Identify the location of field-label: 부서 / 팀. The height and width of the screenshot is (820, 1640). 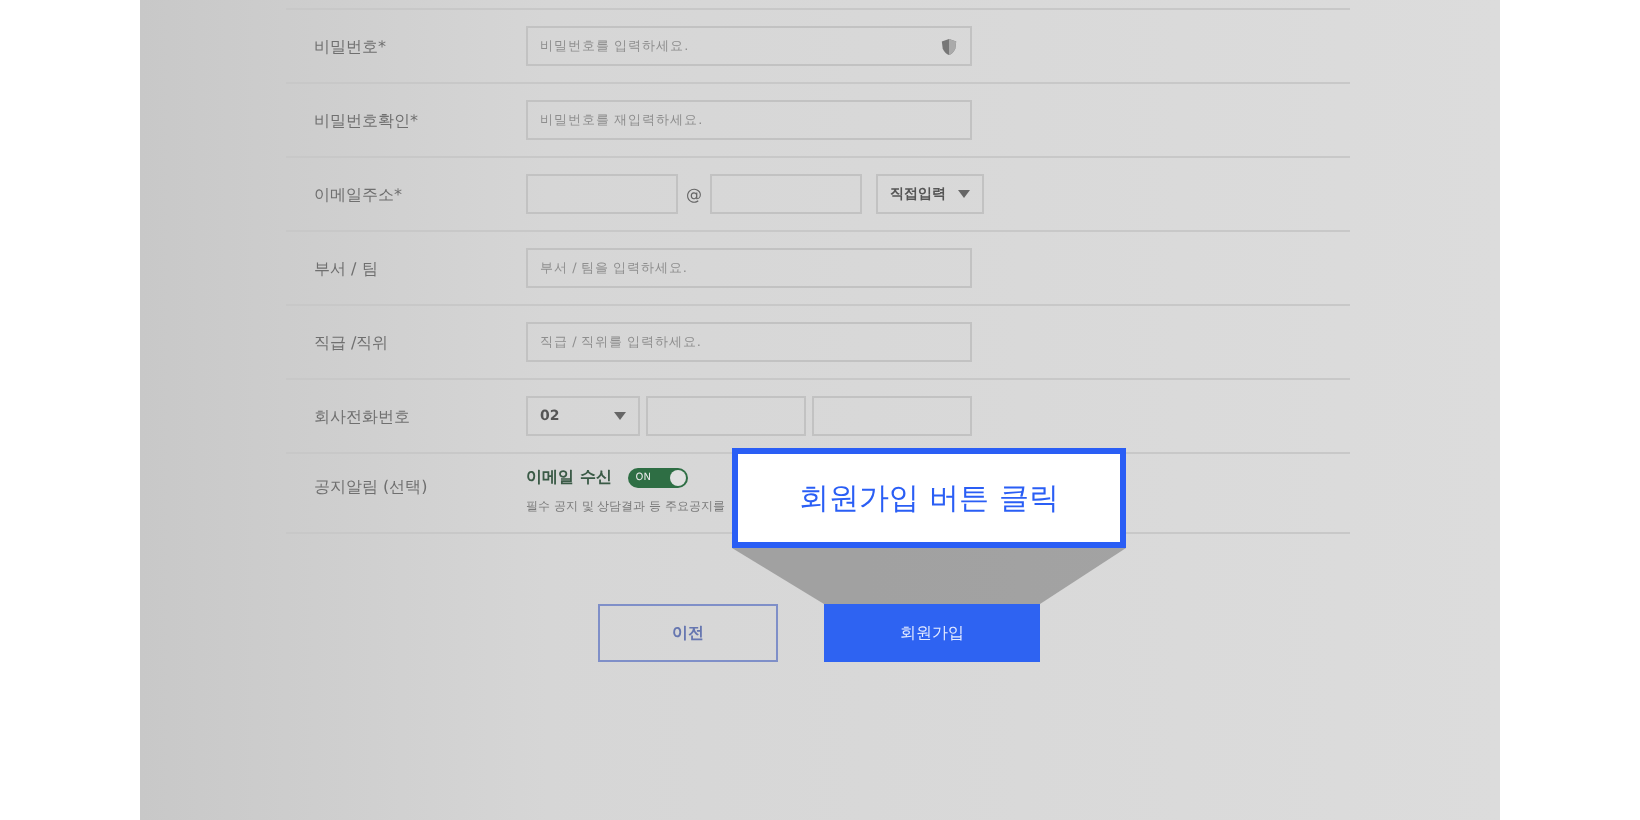
(346, 268).